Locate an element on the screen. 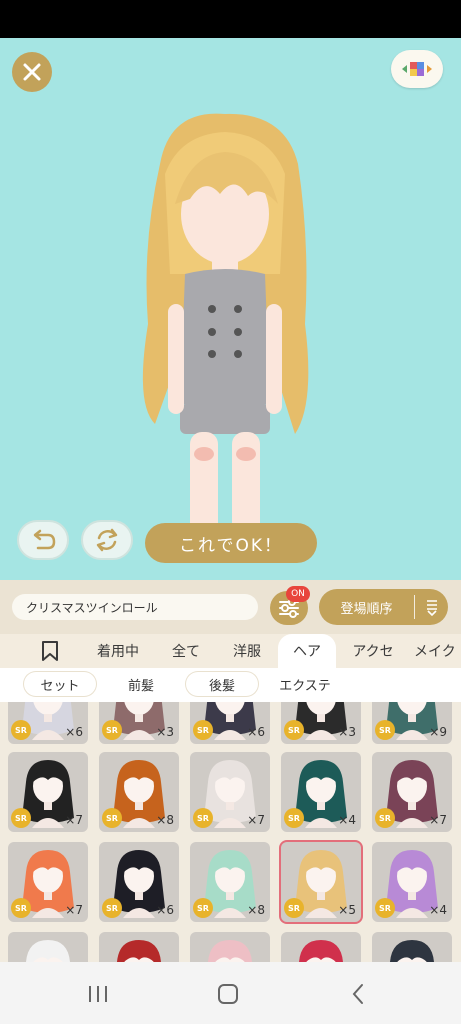  tab-clothes: 洋服 is located at coordinates (247, 651).